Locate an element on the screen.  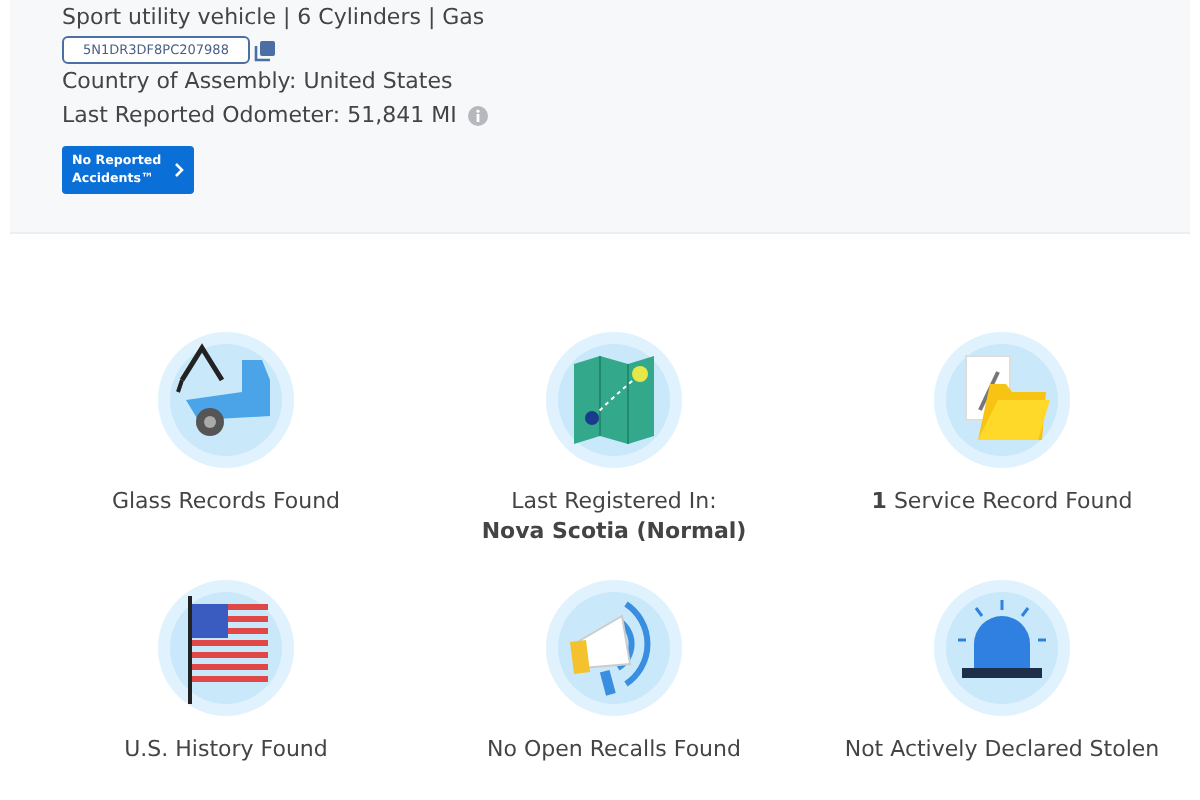
chevron-icon is located at coordinates (179, 170).